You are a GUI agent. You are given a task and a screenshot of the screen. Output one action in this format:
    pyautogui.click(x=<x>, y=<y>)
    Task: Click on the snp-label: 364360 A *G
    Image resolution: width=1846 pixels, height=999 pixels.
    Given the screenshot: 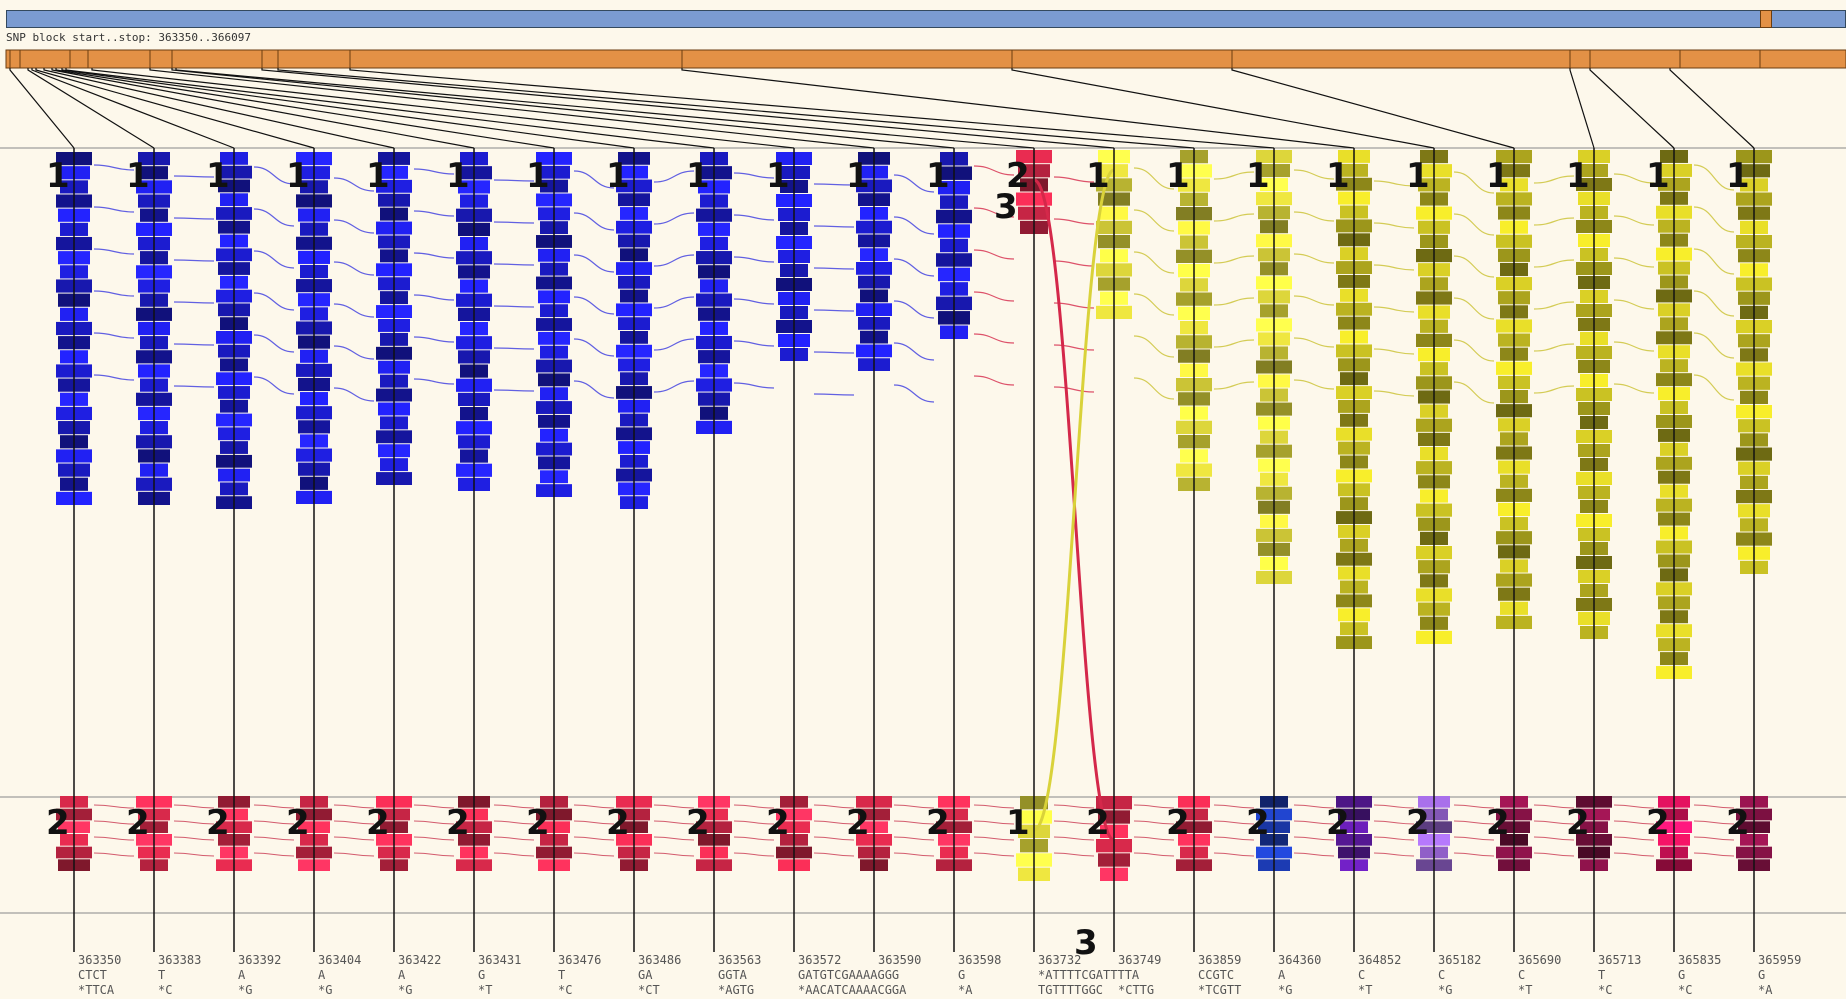 What is the action you would take?
    pyautogui.click(x=1300, y=975)
    